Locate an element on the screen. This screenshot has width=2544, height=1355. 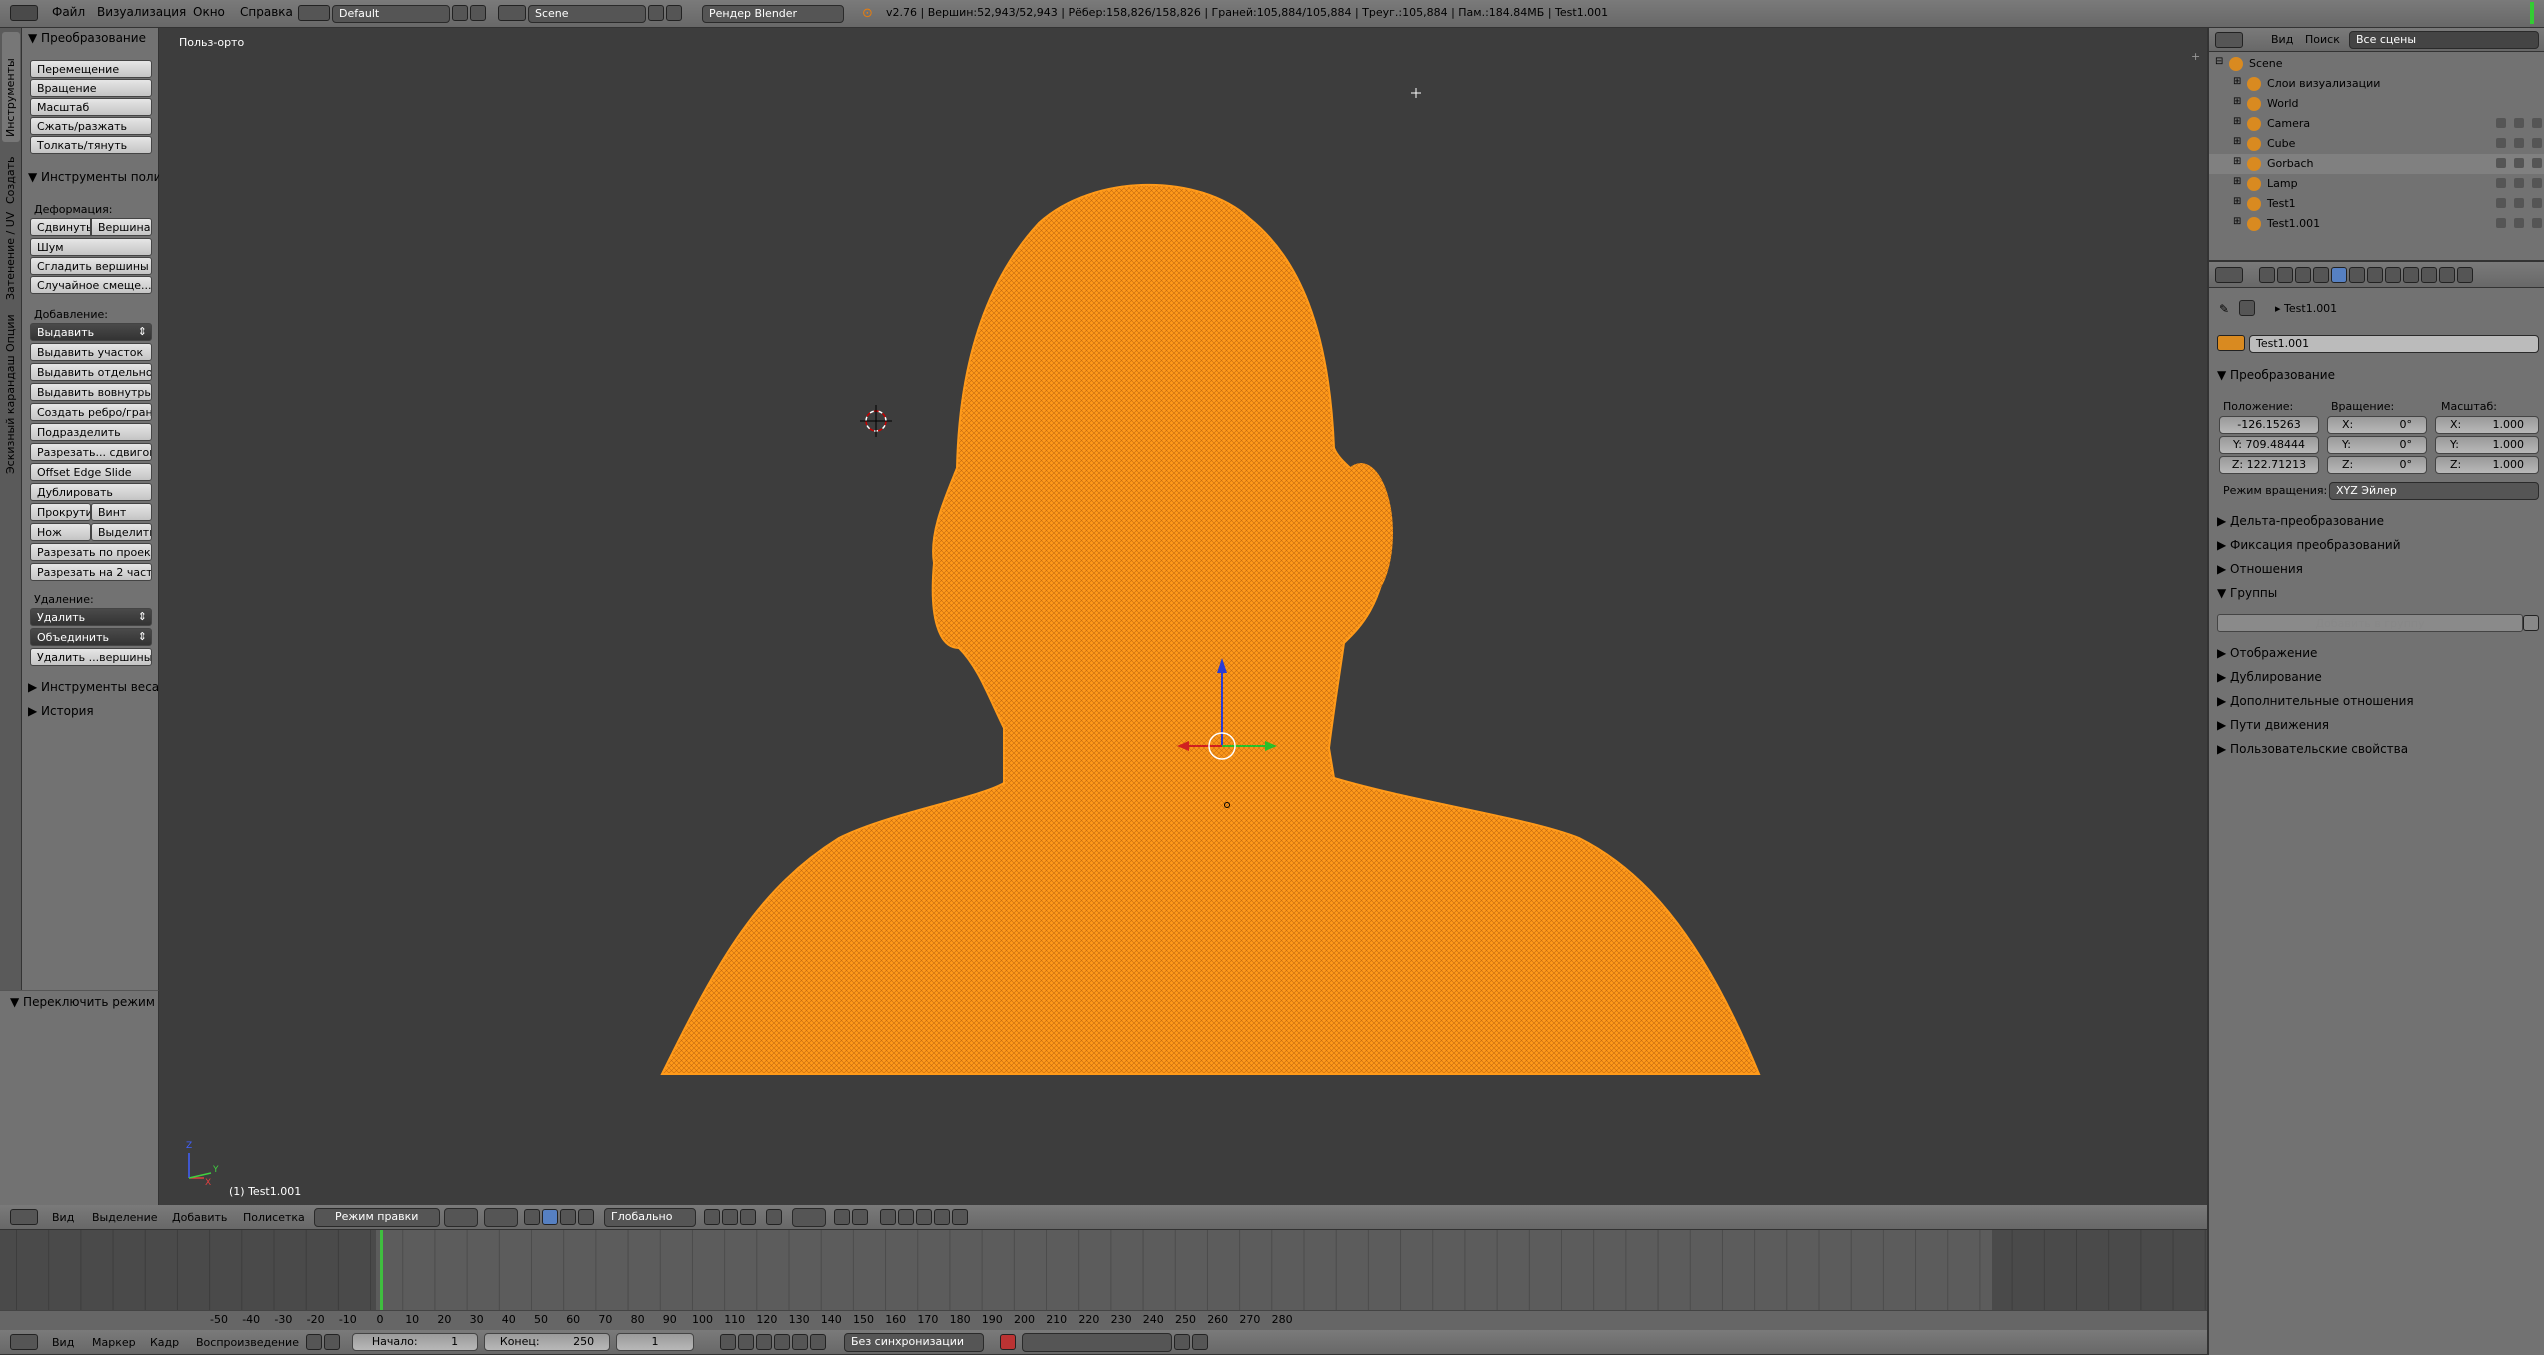
snap-element-icon is located at coordinates (860, 1217).